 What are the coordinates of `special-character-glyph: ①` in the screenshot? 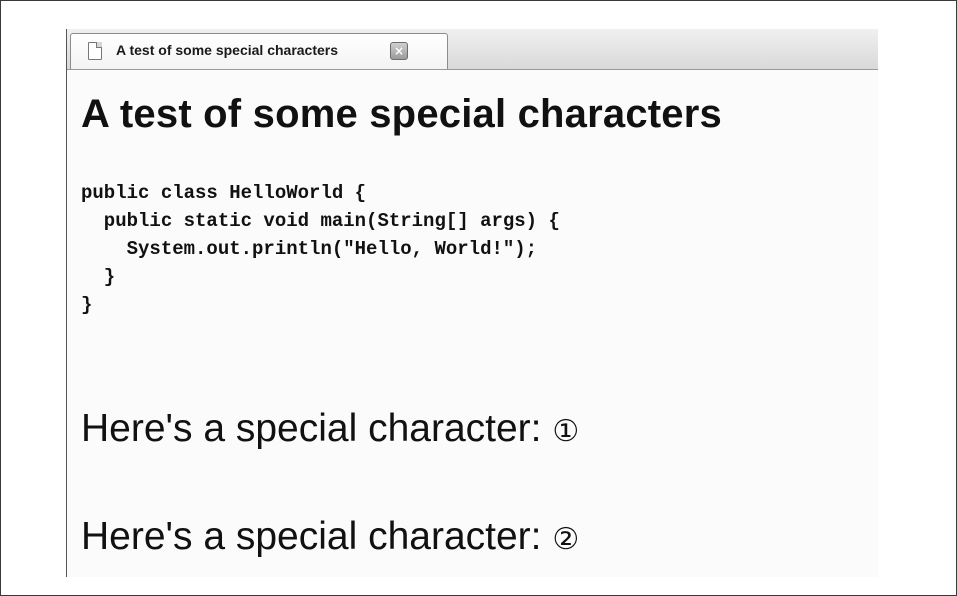 It's located at (566, 431).